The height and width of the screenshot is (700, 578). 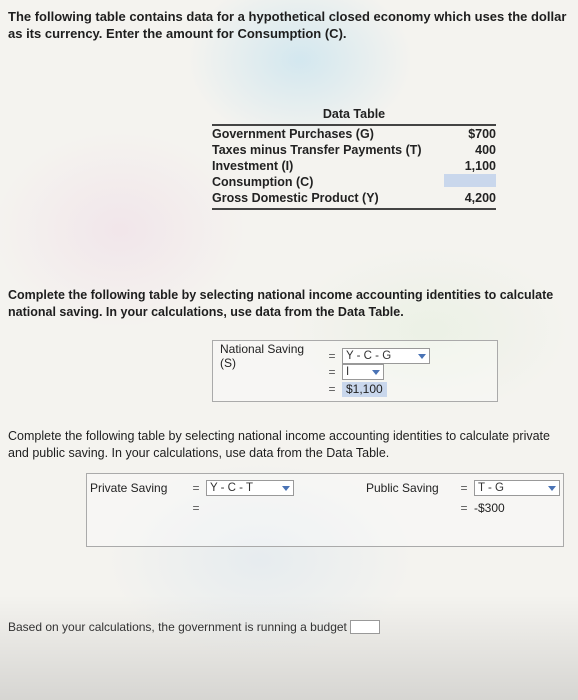 I want to click on data-table-row: Taxes minus Transfer Payments (T) 400, so click(x=354, y=150).